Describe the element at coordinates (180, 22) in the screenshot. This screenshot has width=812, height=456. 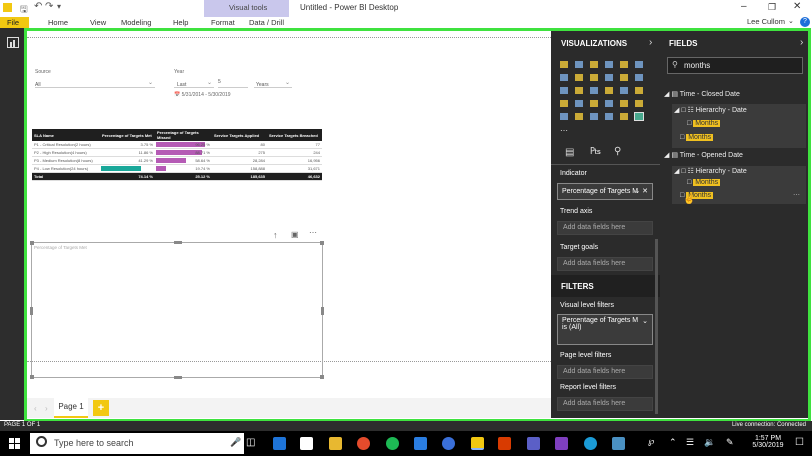
I see `tab-help: Help` at that location.